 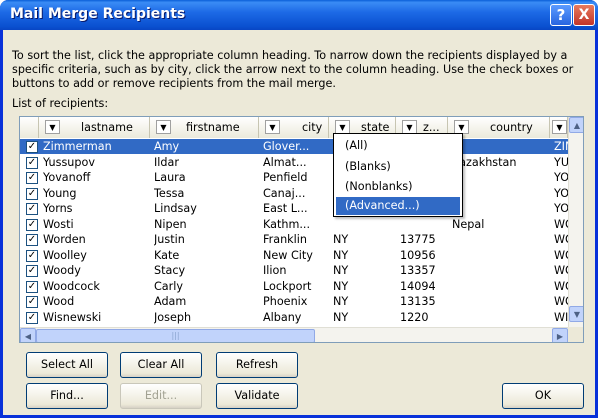 I want to click on cell-firstname: Kate, so click(x=167, y=255).